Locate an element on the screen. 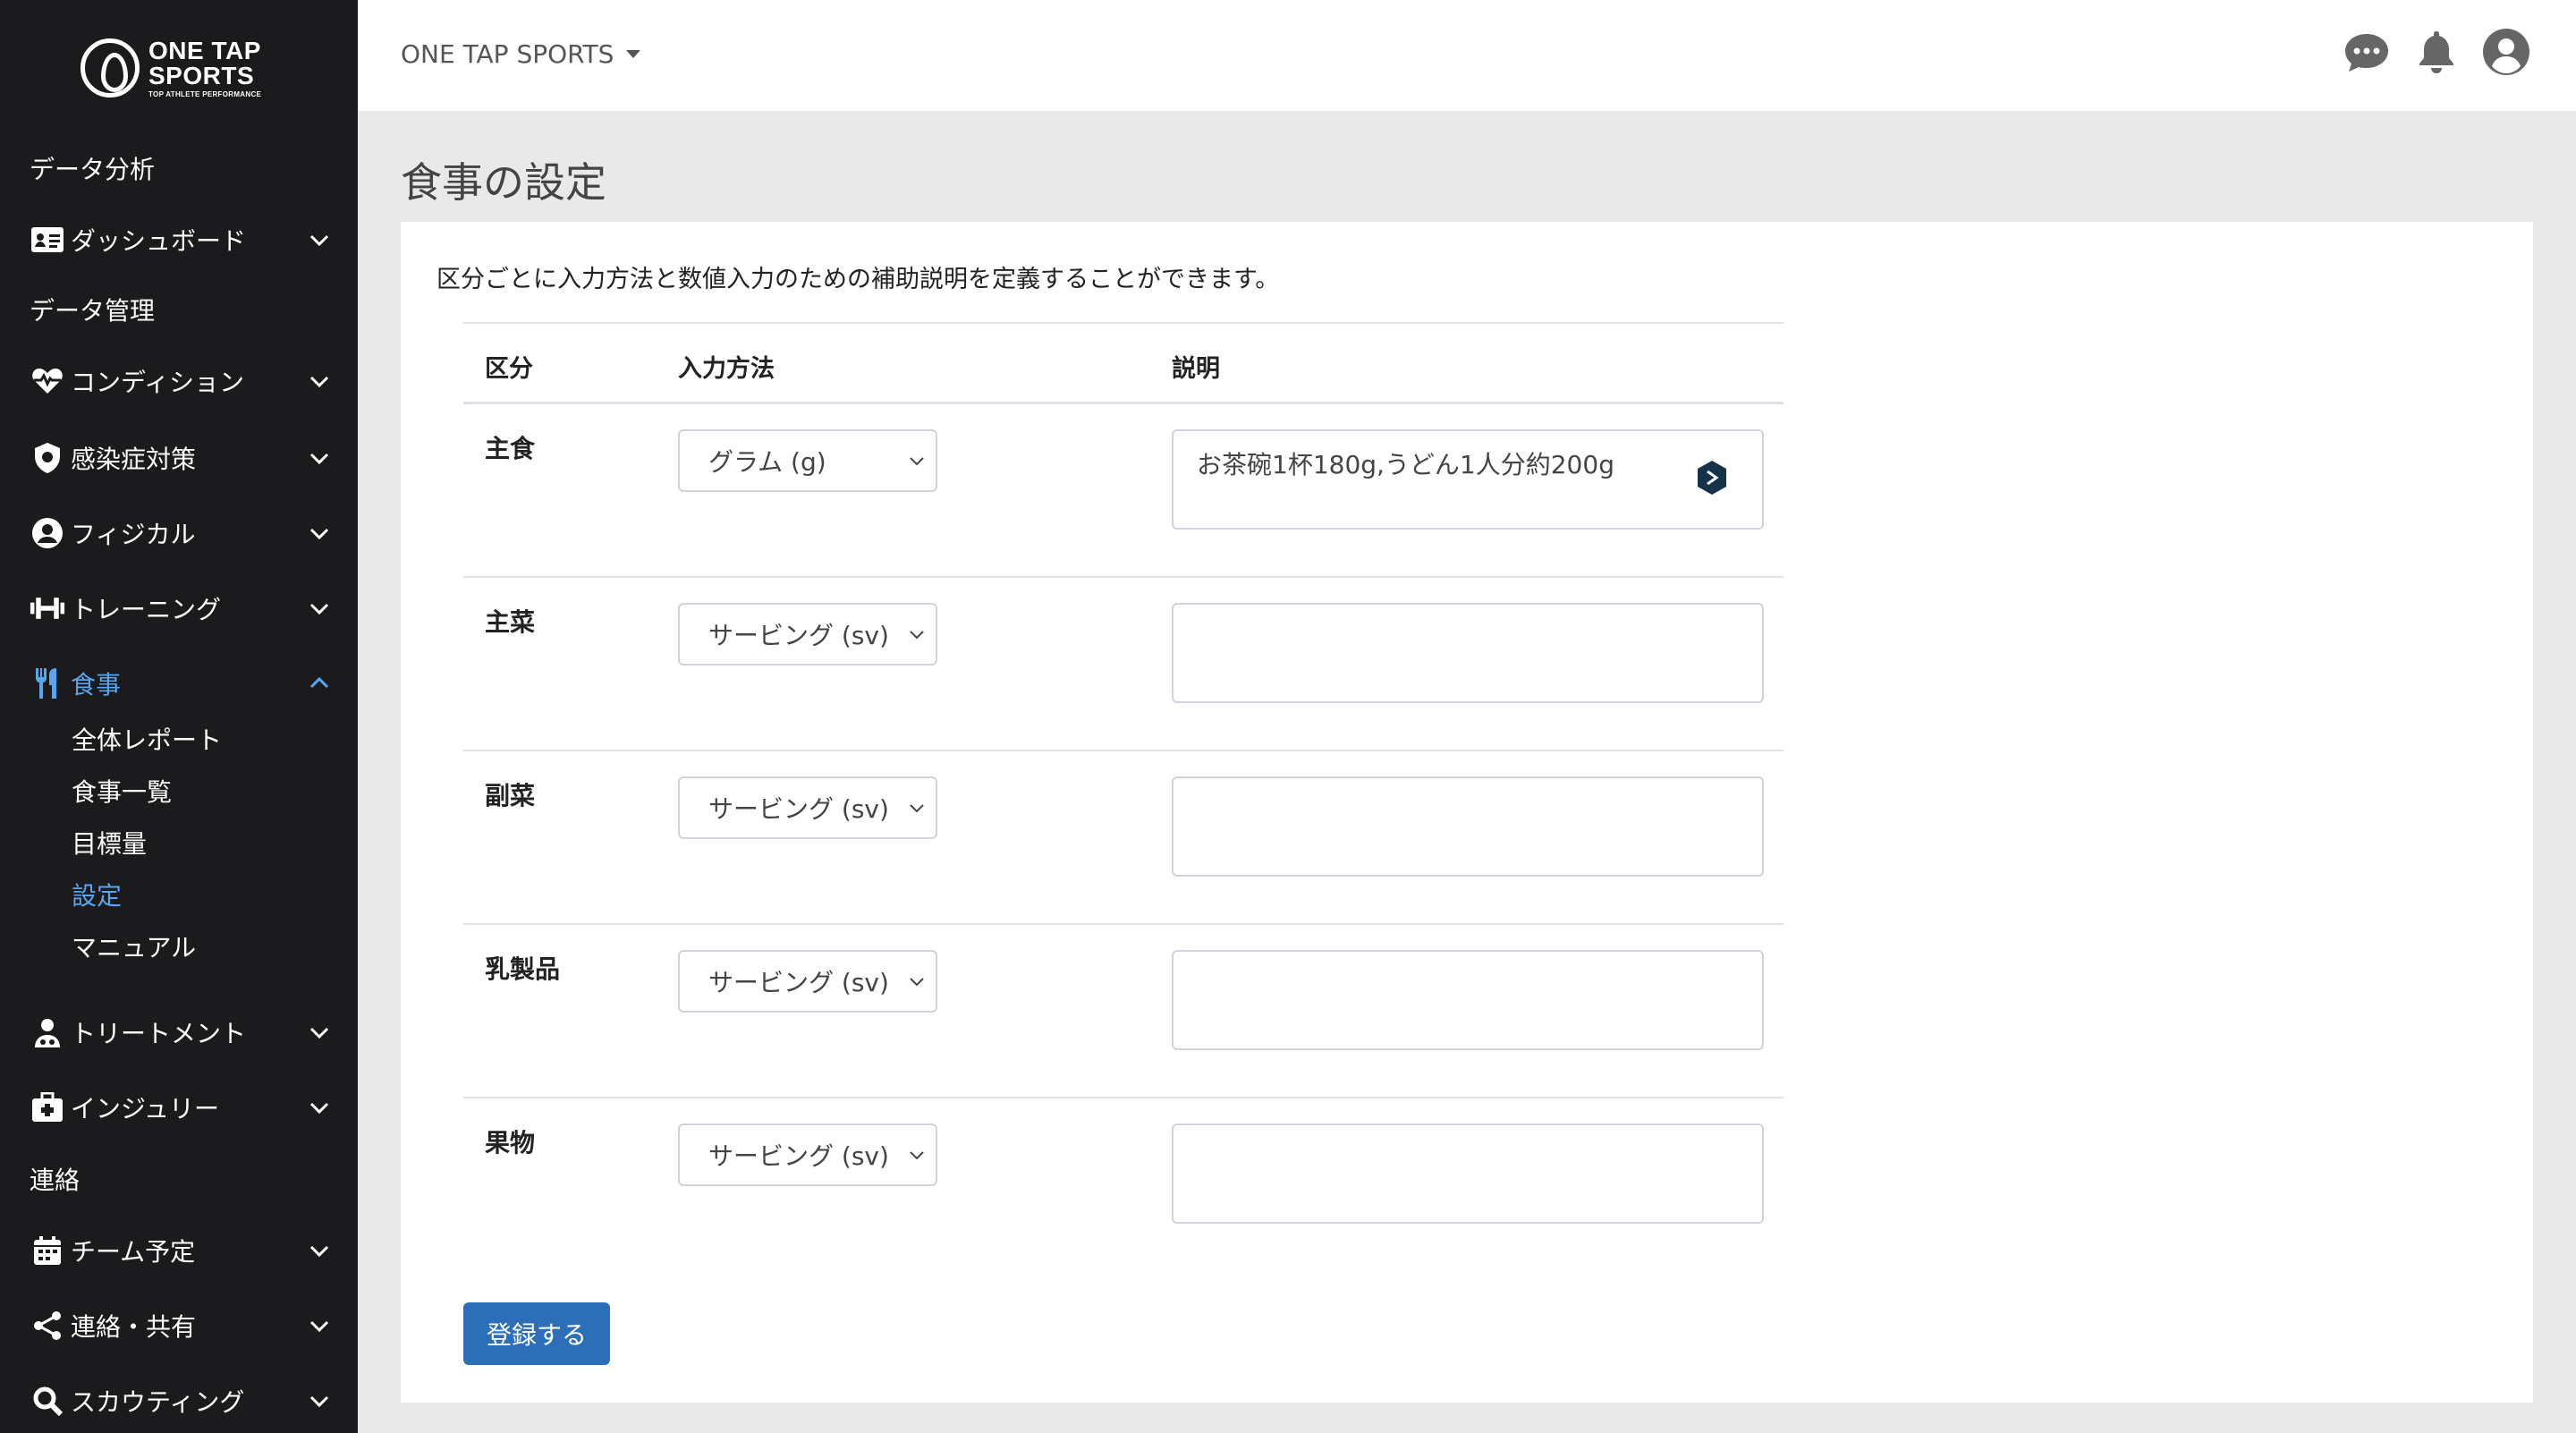  search-icon is located at coordinates (47, 1401).